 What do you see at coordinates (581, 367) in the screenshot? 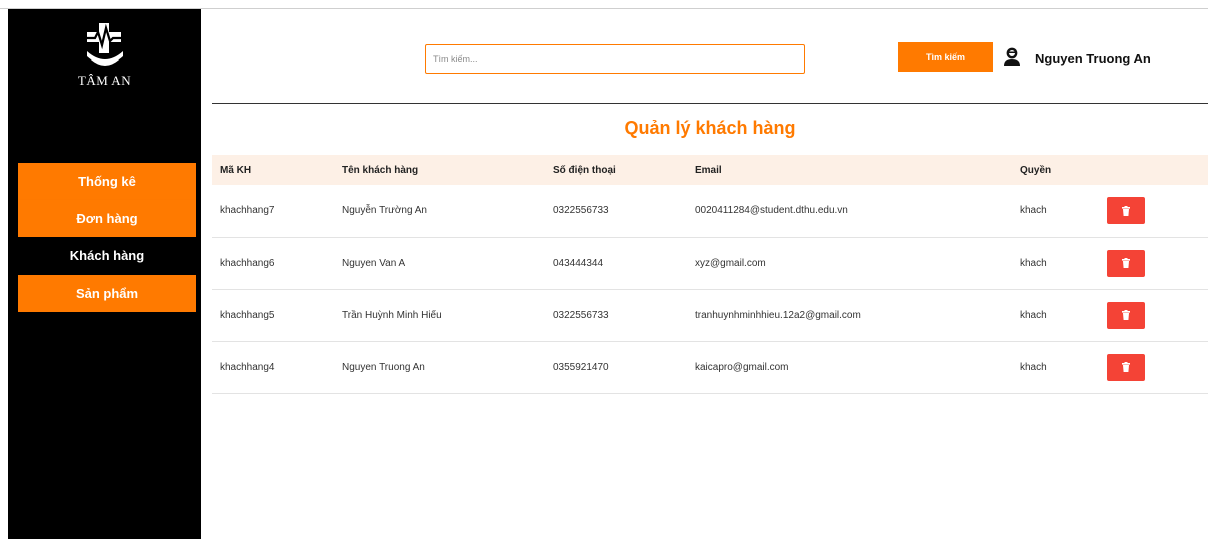
I see `cell-phone: 0355921470` at bounding box center [581, 367].